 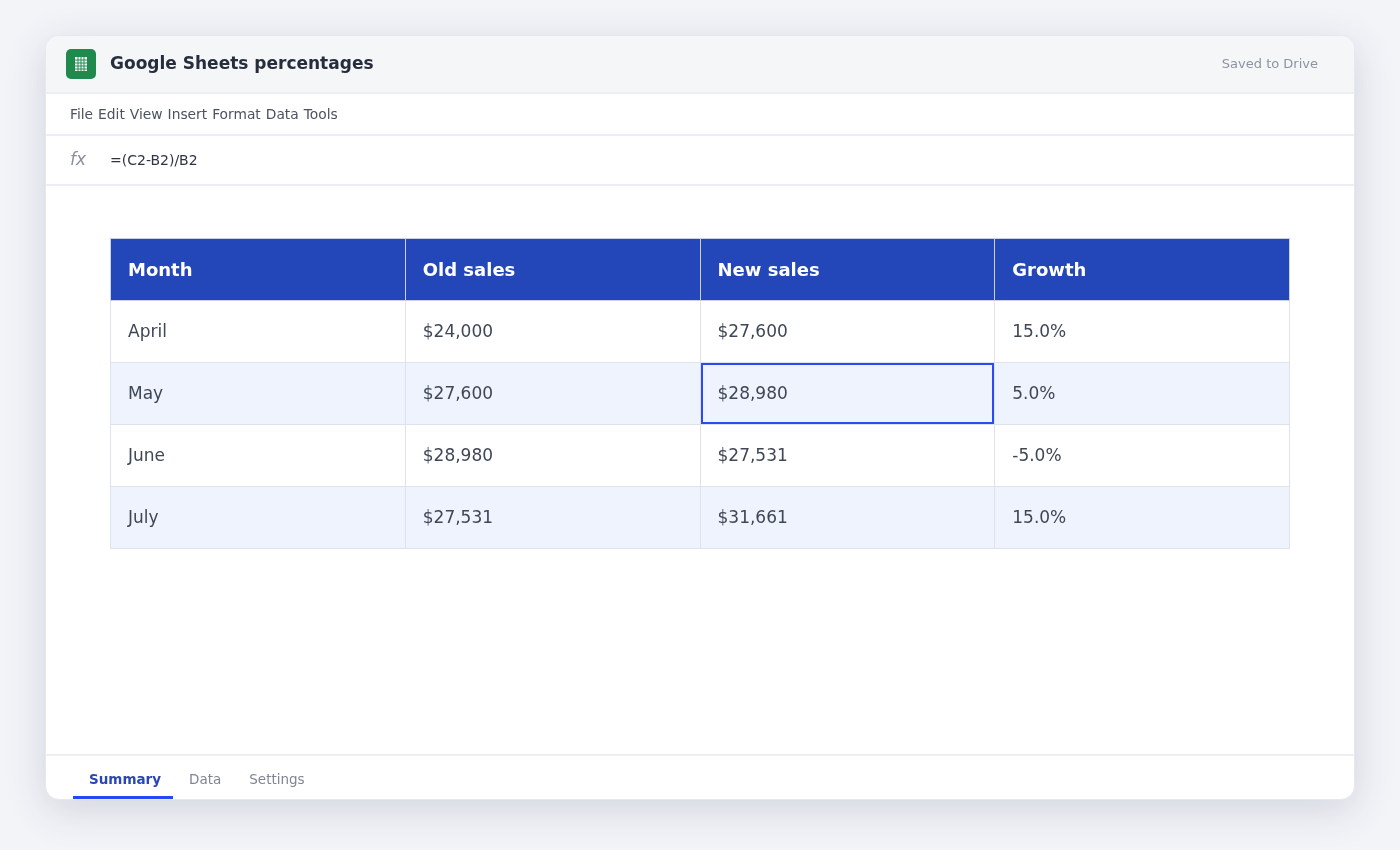 What do you see at coordinates (258, 517) in the screenshot?
I see `table-cell: July` at bounding box center [258, 517].